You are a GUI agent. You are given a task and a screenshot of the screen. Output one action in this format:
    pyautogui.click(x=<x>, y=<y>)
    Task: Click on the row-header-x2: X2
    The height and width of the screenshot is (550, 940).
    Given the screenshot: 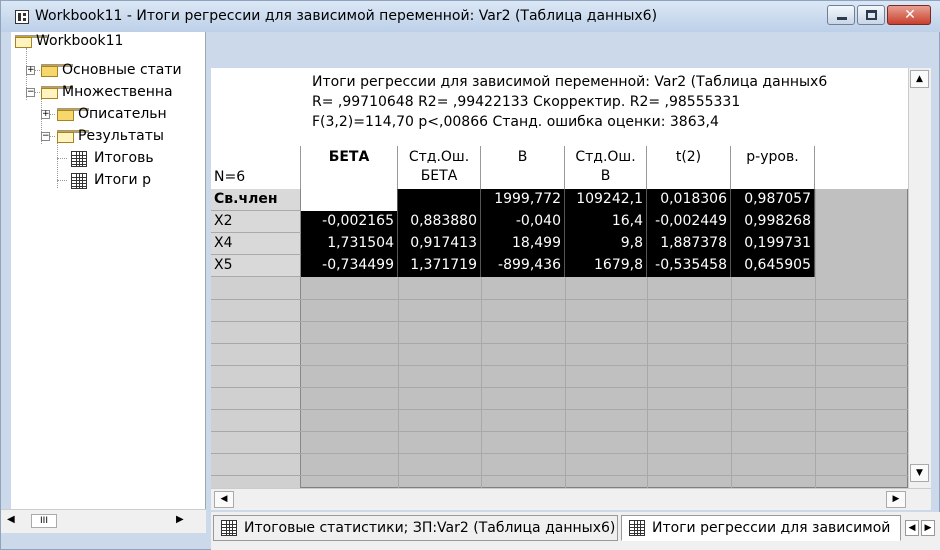 What is the action you would take?
    pyautogui.click(x=256, y=222)
    